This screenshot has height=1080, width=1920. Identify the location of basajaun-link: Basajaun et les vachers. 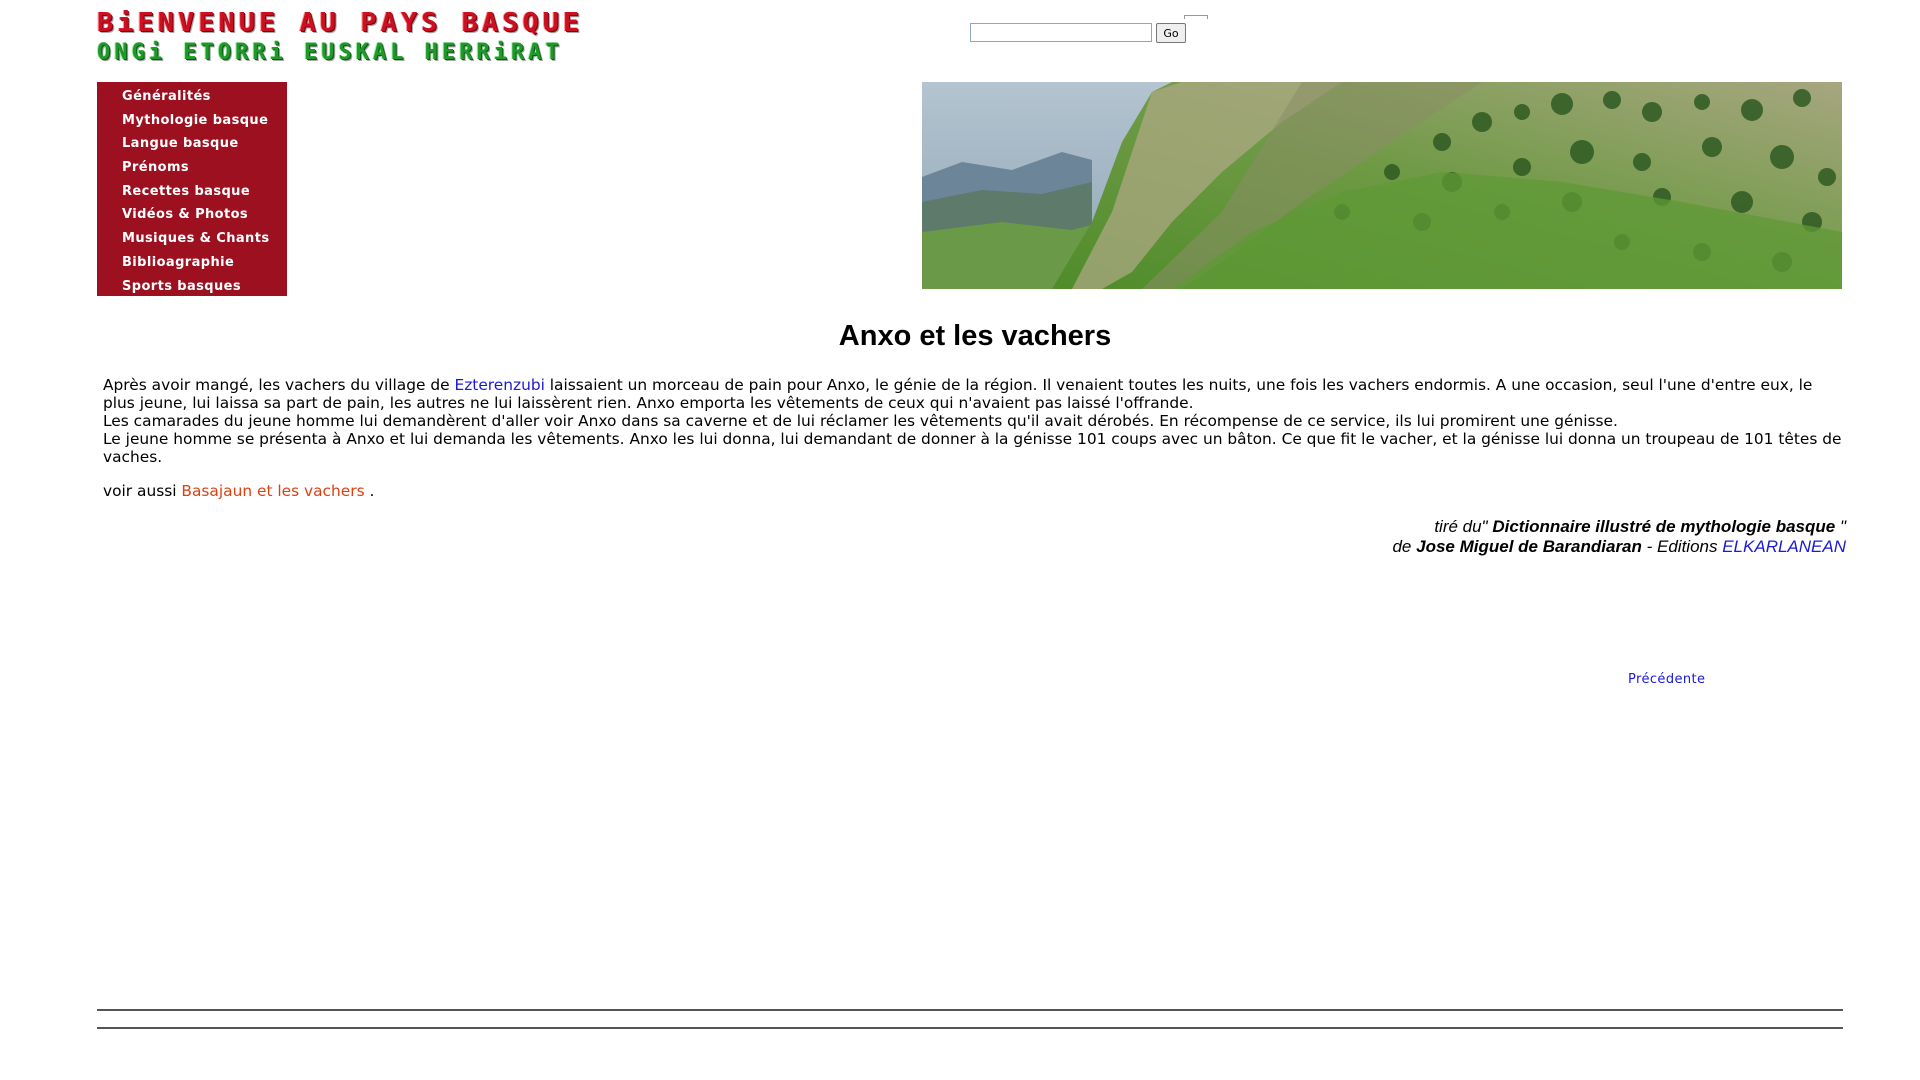
(272, 491).